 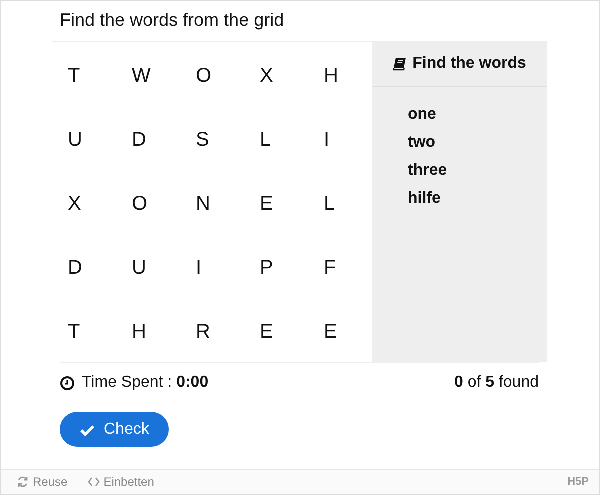 I want to click on grid-letter: F, so click(x=340, y=268).